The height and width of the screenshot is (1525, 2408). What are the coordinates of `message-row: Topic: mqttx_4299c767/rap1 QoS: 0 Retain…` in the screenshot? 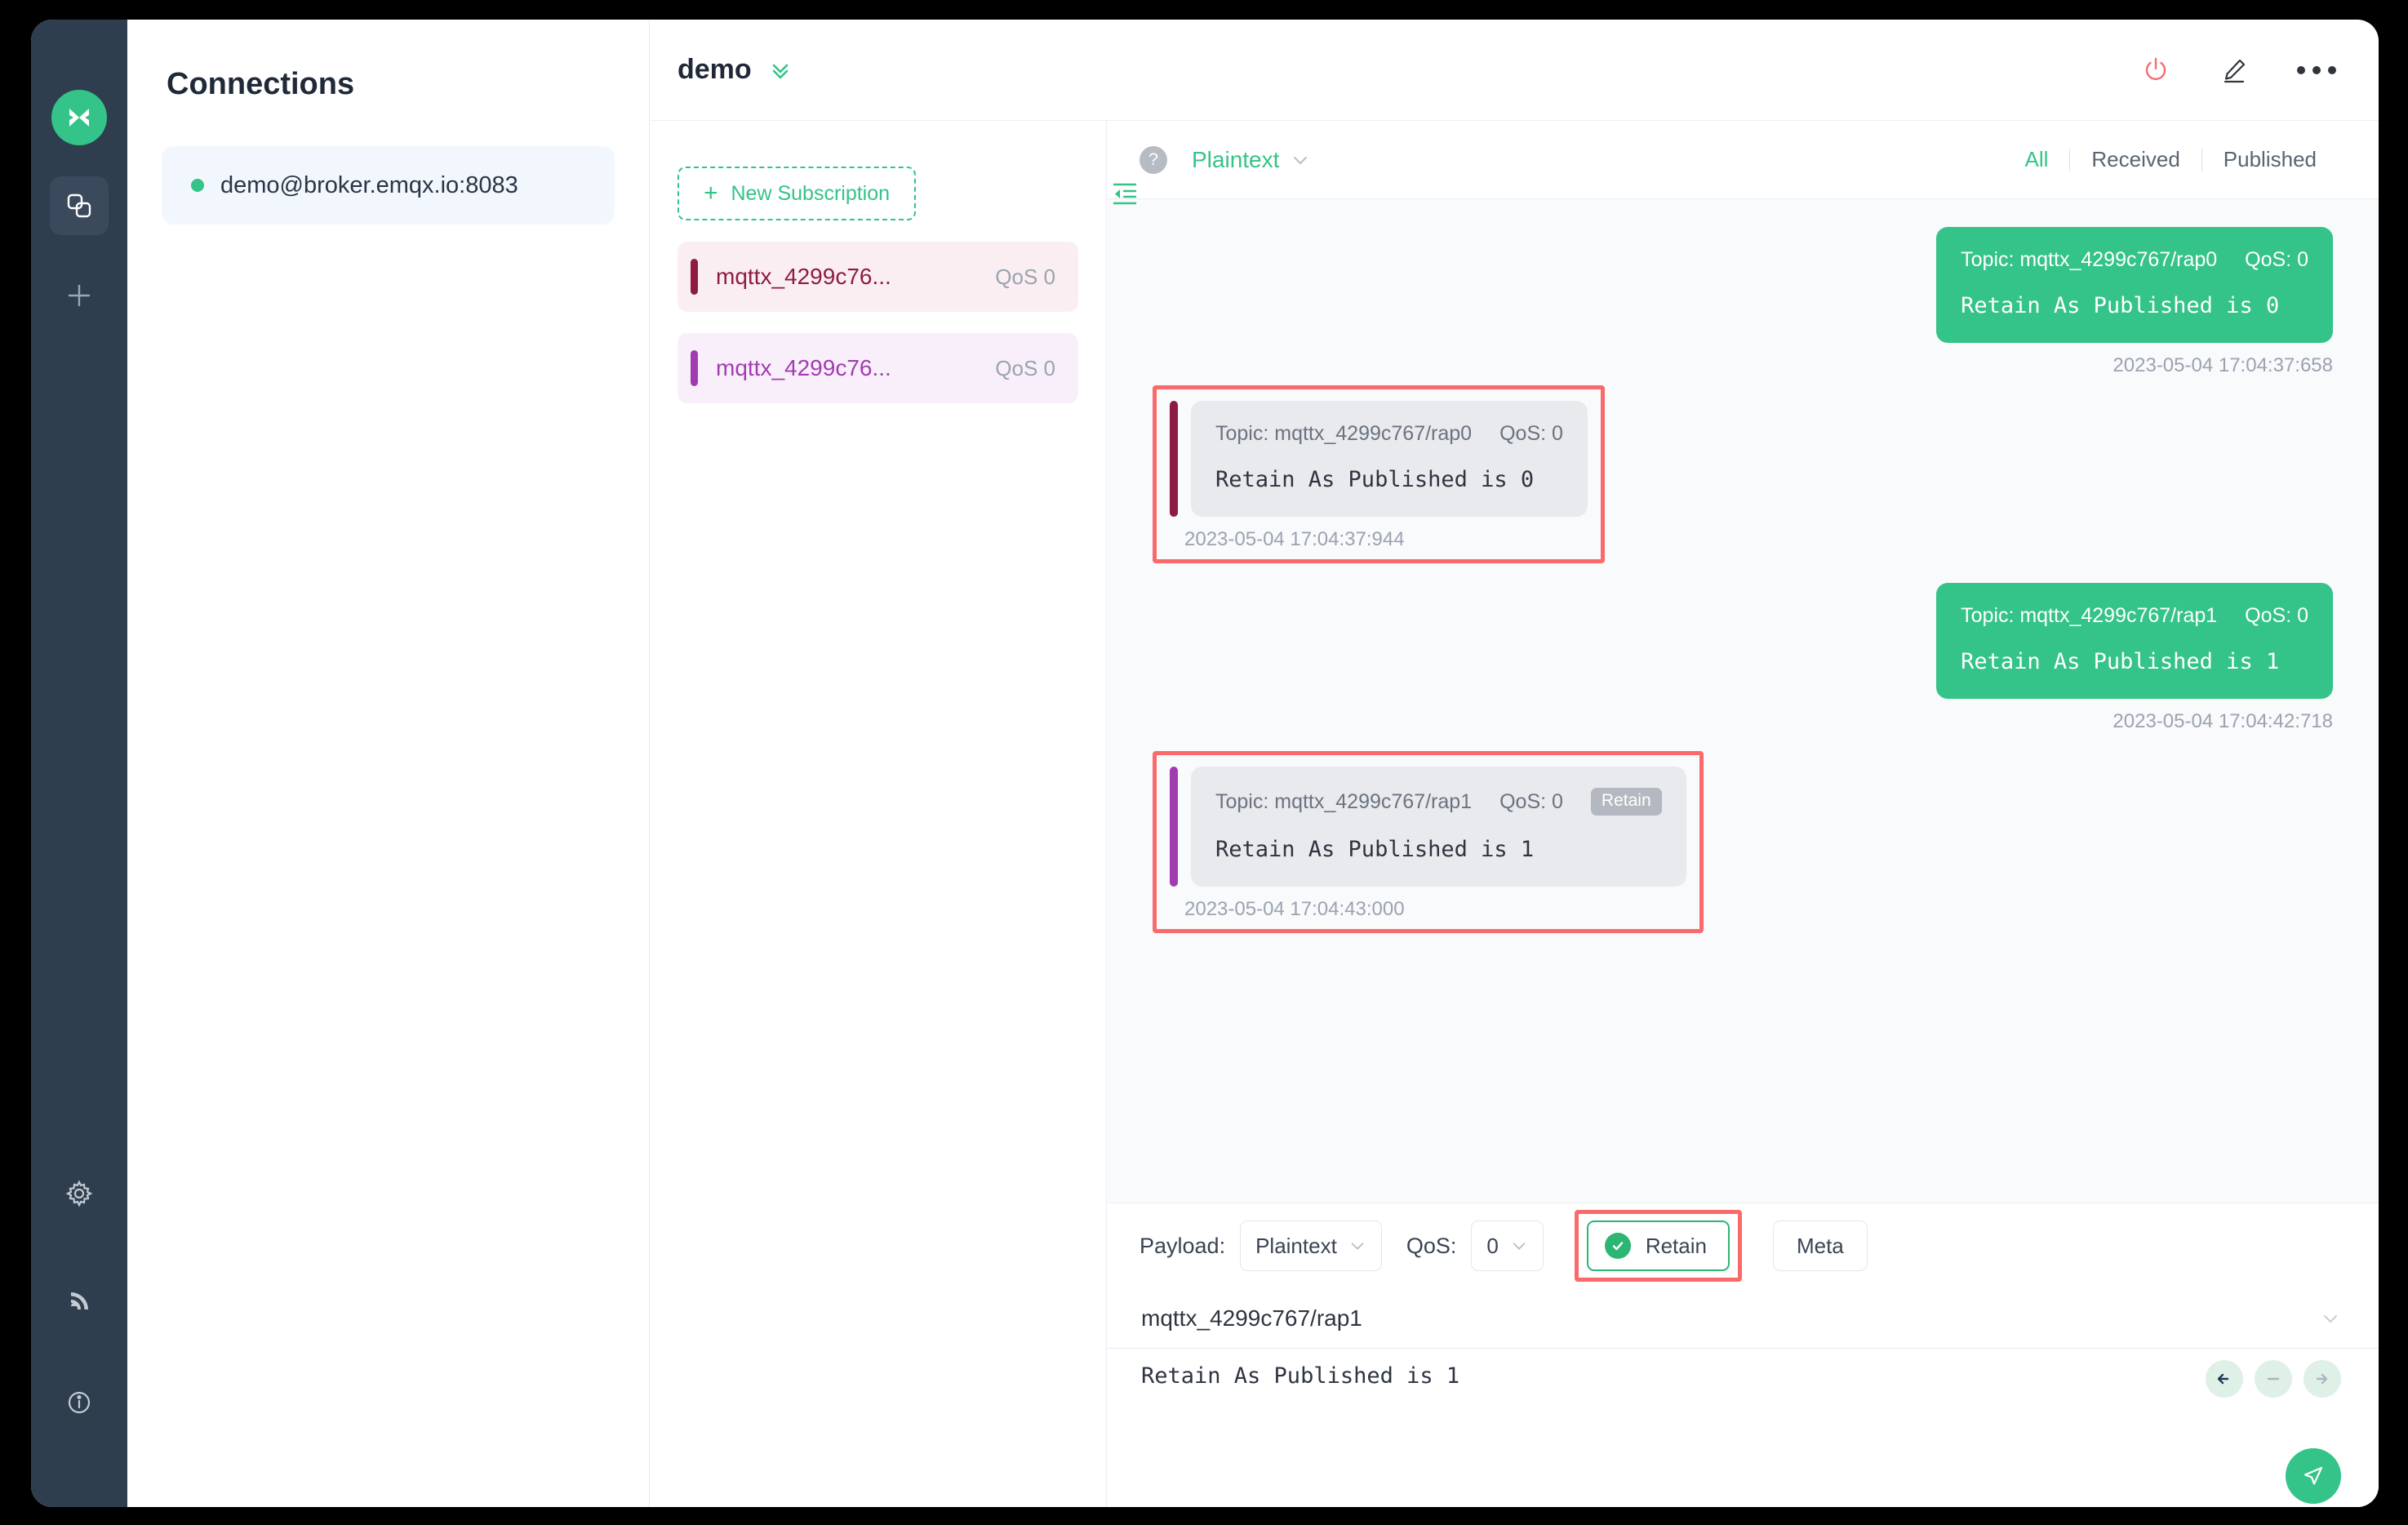 It's located at (1743, 658).